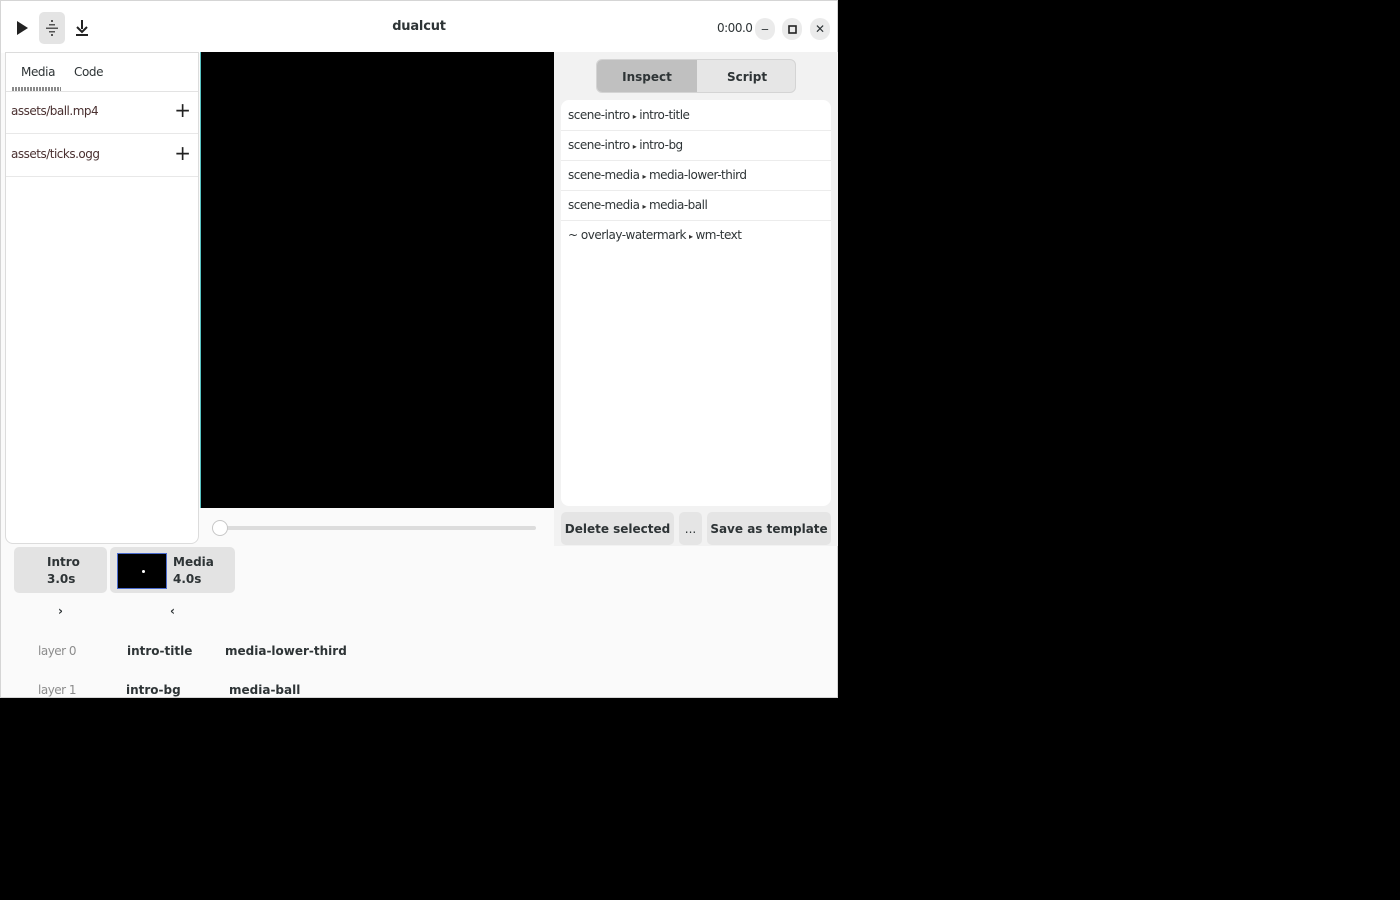 The width and height of the screenshot is (1400, 900). I want to click on header-bar: dualcut 0:00.0 ‒ ✕, so click(419, 27).